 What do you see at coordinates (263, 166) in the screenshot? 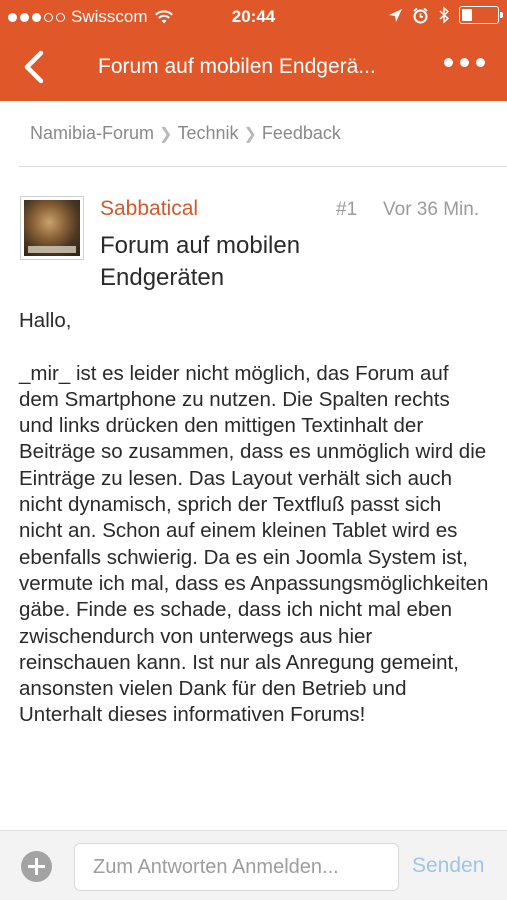
I see `divider` at bounding box center [263, 166].